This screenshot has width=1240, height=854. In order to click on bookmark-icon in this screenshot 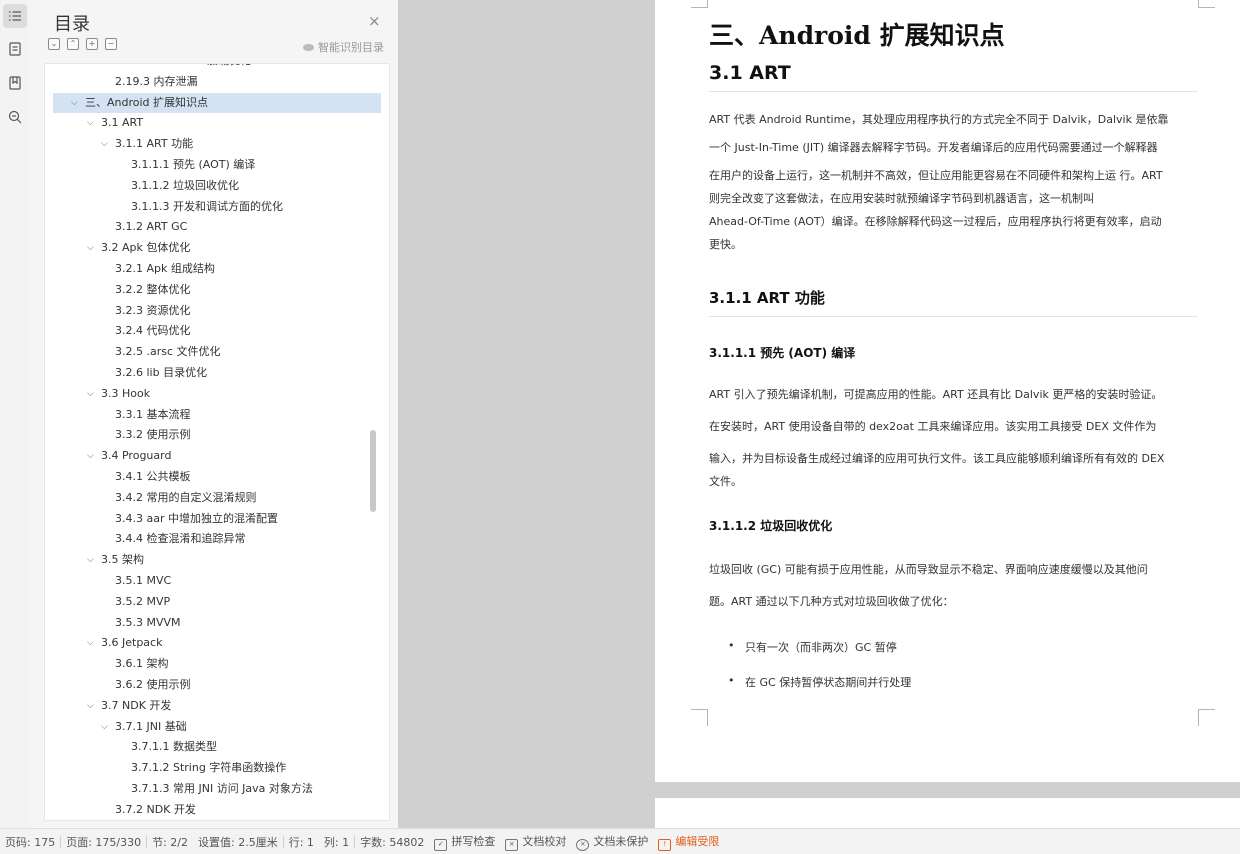, I will do `click(15, 83)`.